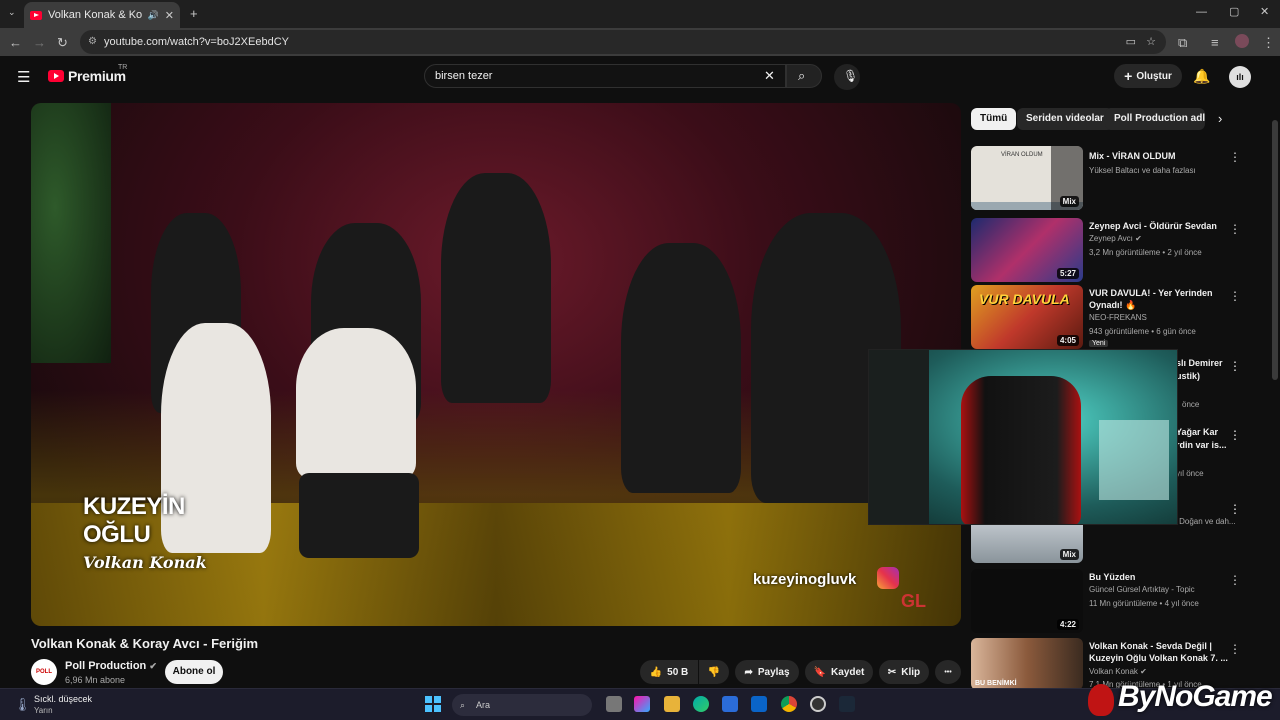 The height and width of the screenshot is (720, 1280). What do you see at coordinates (767, 672) in the screenshot?
I see `share-button: ➦ Paylaş` at bounding box center [767, 672].